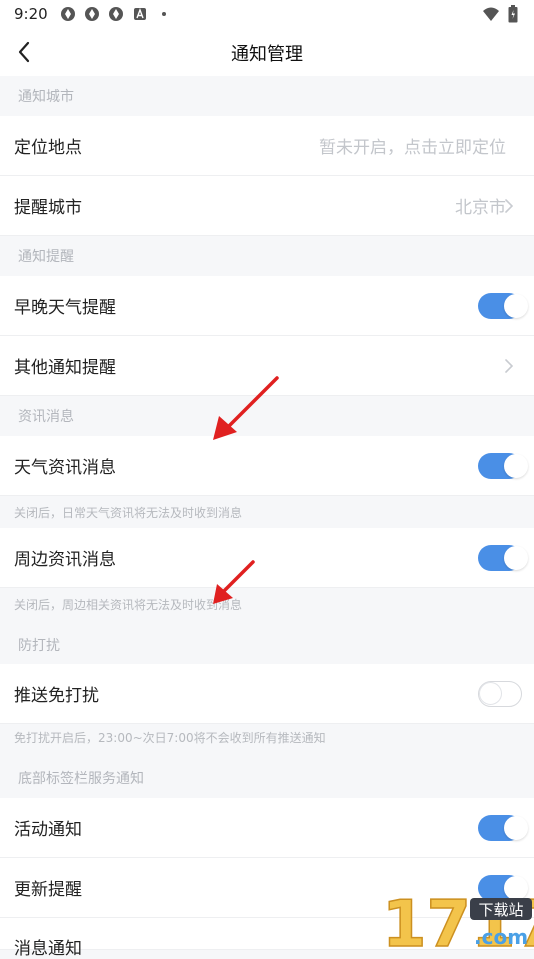 The width and height of the screenshot is (534, 959). I want to click on section-header-dnd: 防打扰, so click(267, 645).